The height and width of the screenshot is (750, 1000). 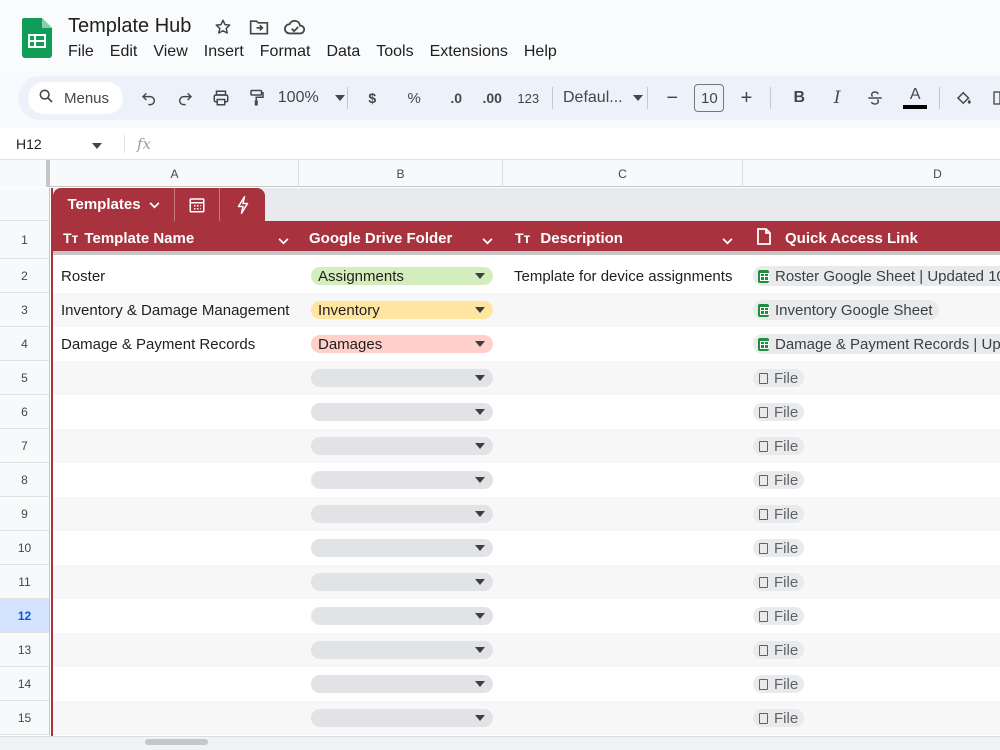 I want to click on row-header: 14, so click(x=25, y=684).